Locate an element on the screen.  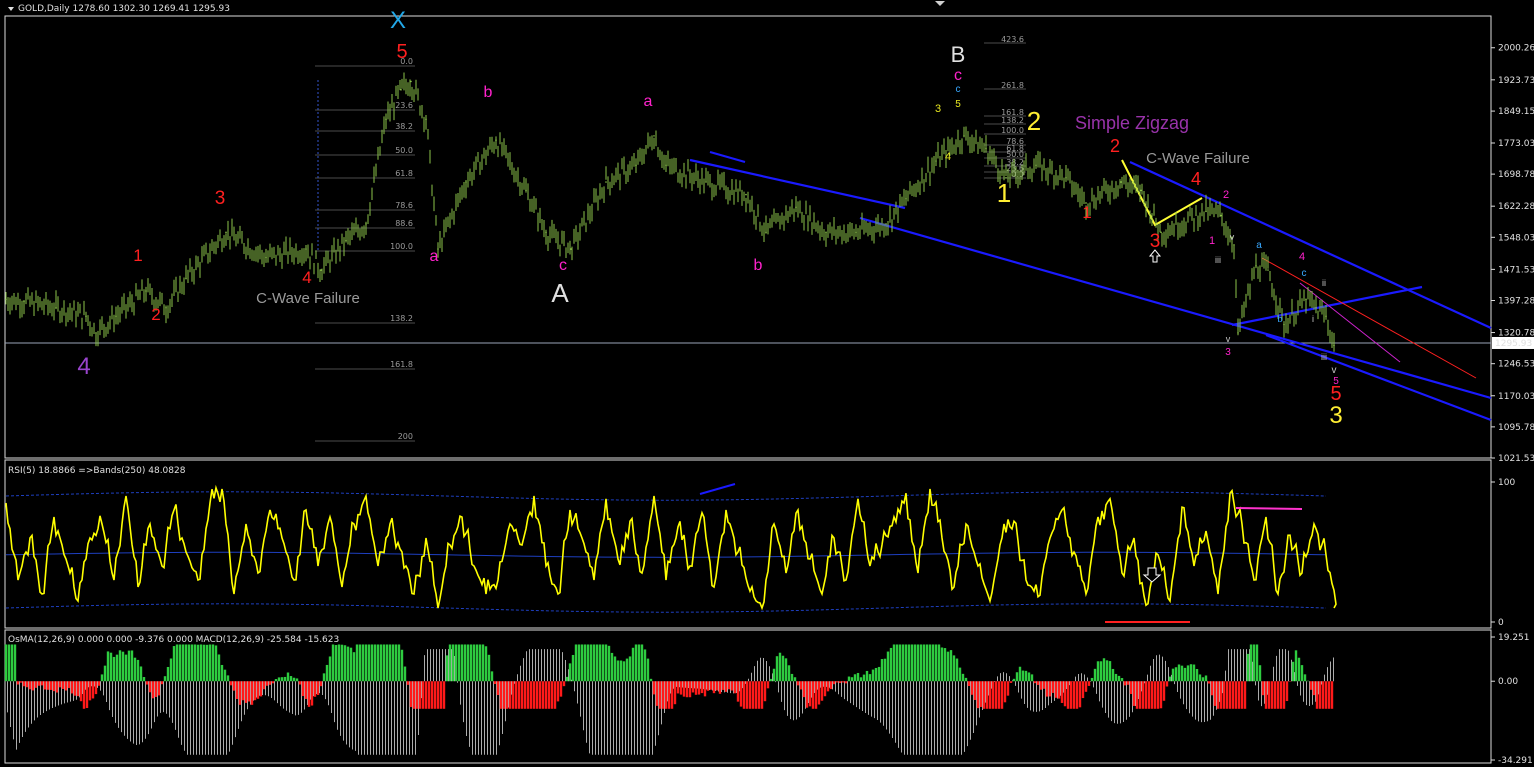
fib-label: 161.8 is located at coordinates (401, 364).